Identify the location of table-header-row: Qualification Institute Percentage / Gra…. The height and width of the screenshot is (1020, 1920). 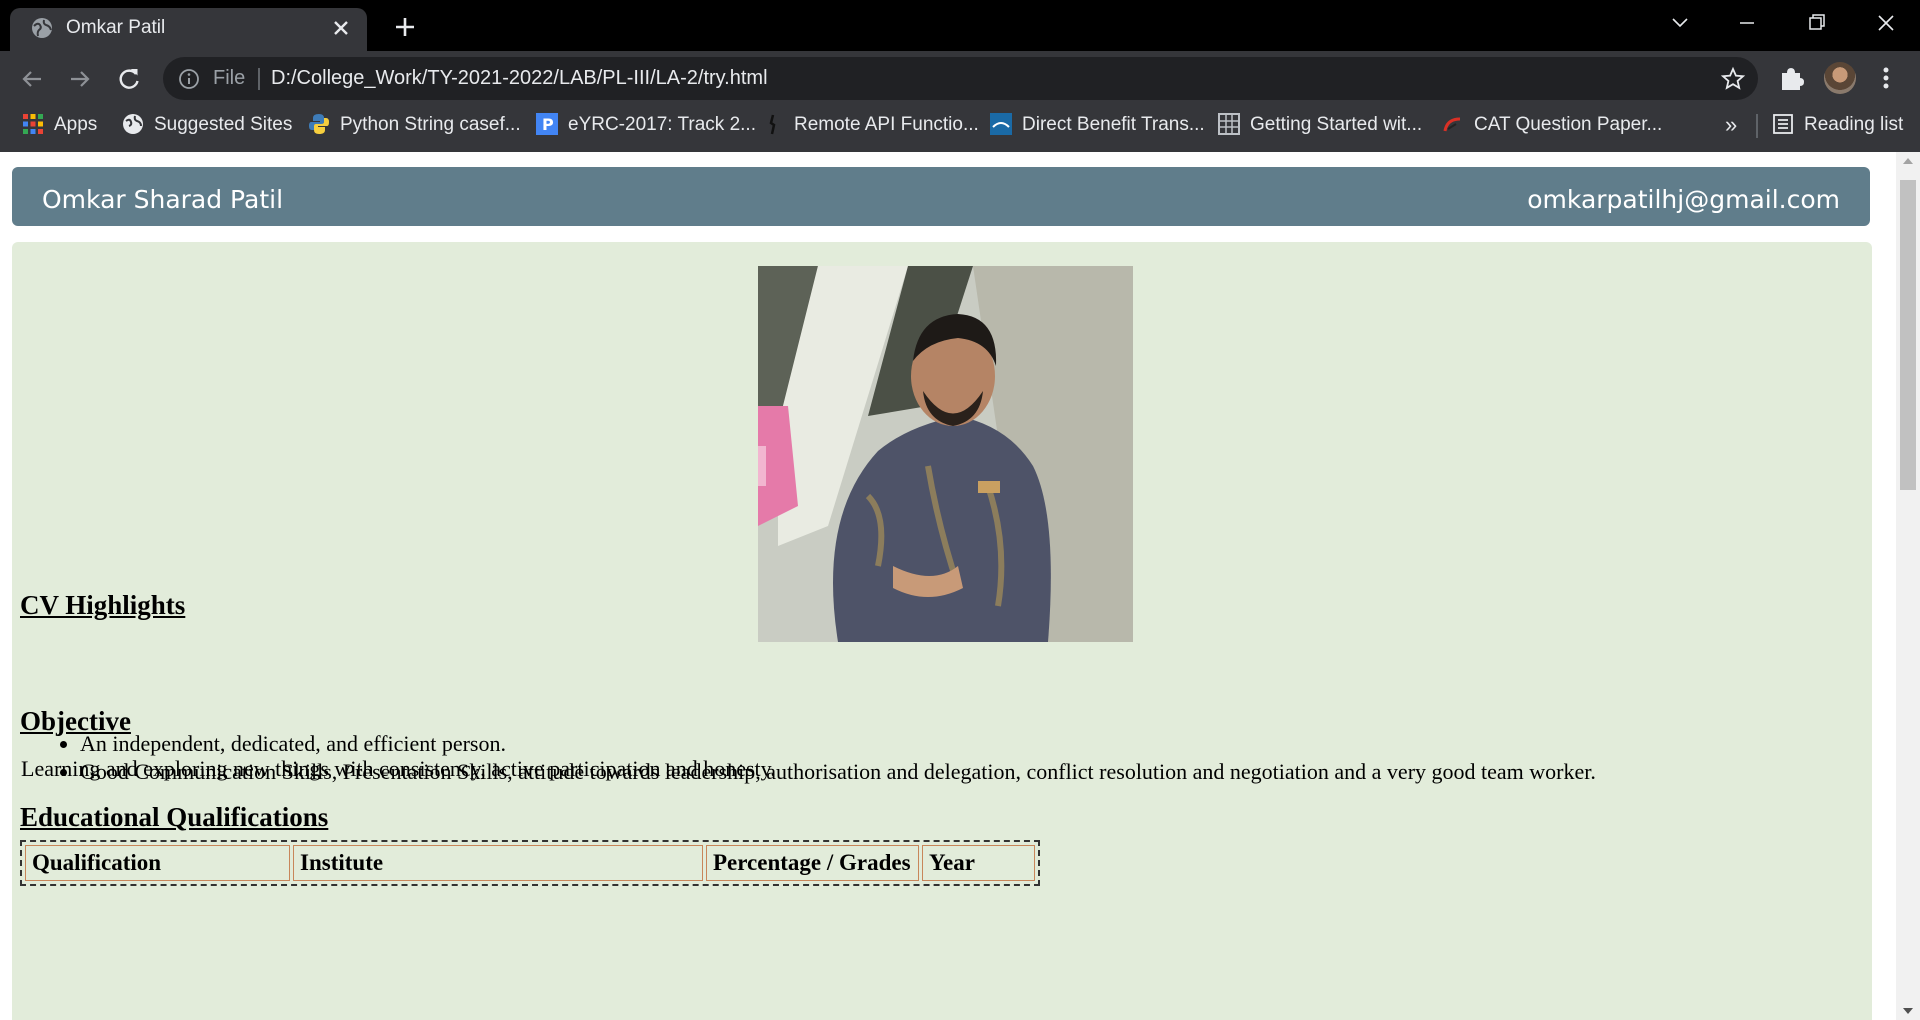
(530, 863).